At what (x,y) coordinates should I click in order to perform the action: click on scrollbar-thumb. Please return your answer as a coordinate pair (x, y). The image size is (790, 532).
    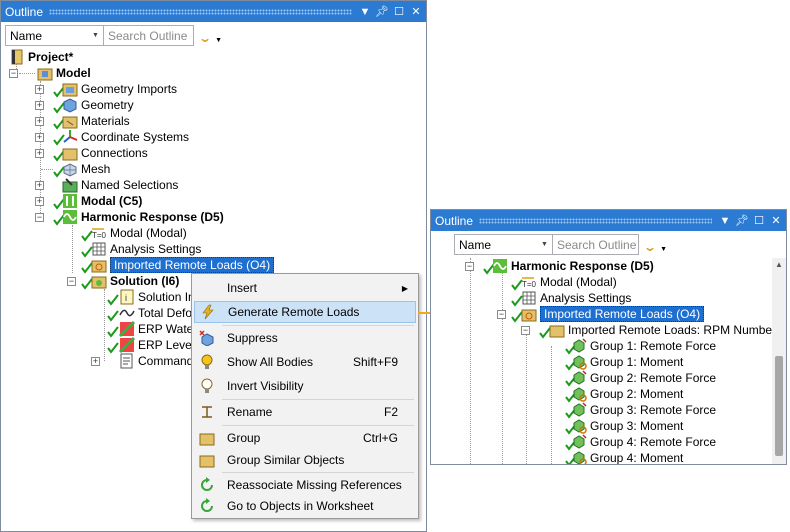
    Looking at the image, I should click on (779, 406).